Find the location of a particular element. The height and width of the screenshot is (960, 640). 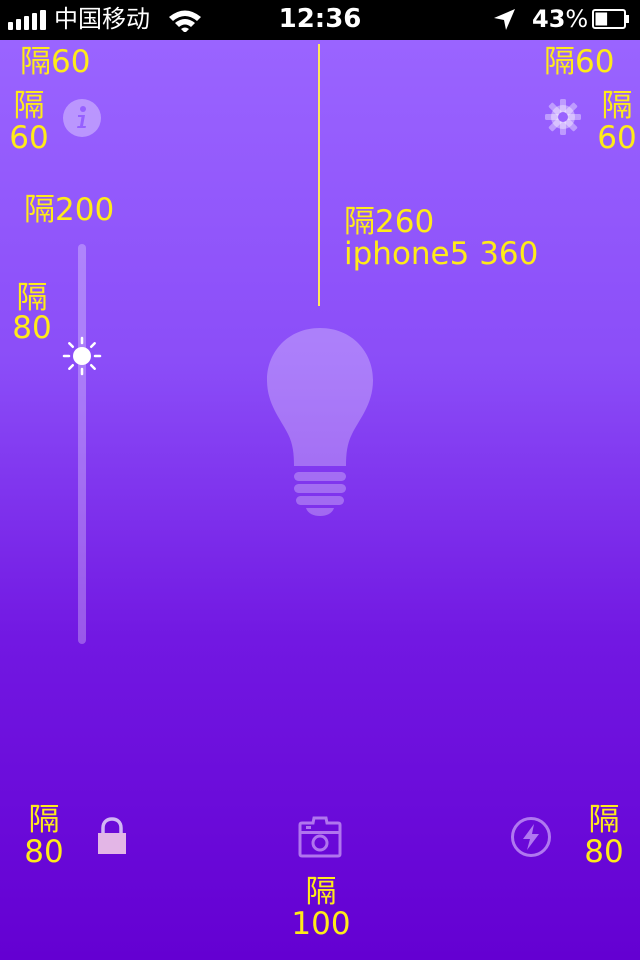

annotation-center-1: 隔260 is located at coordinates (389, 222).